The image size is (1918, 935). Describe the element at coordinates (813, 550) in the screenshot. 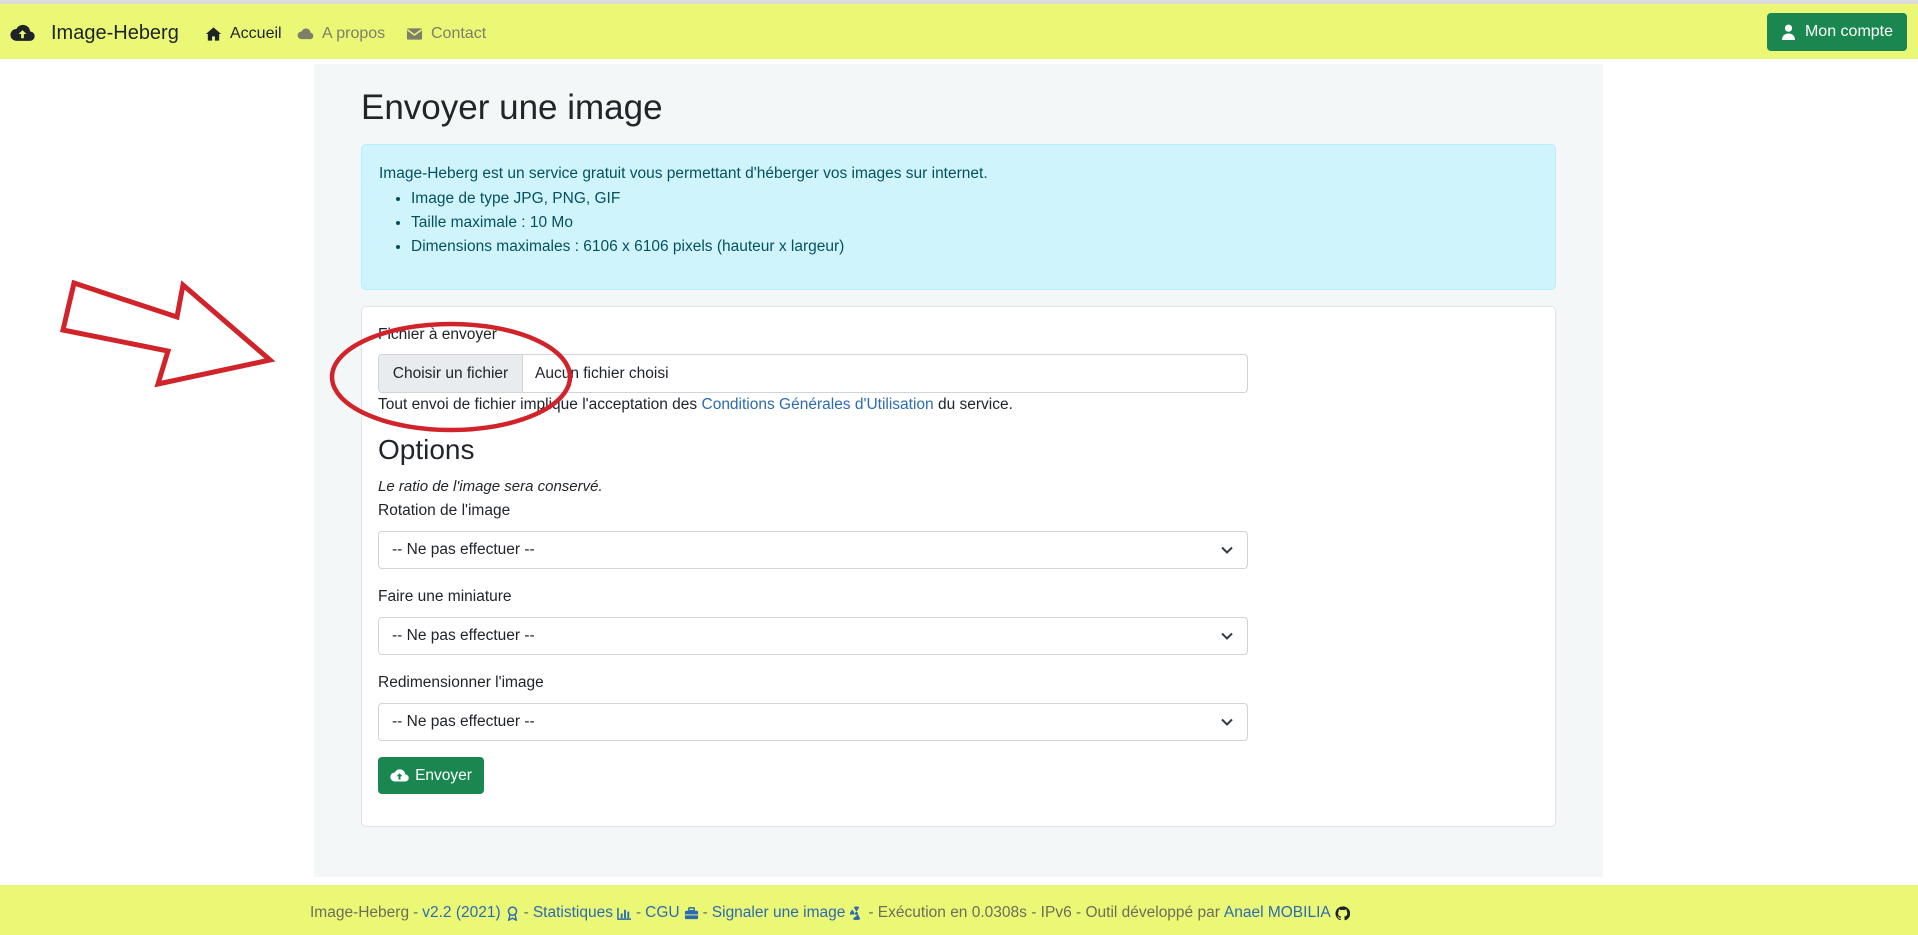

I see `rotation-select: -- Ne pas effectuer --` at that location.